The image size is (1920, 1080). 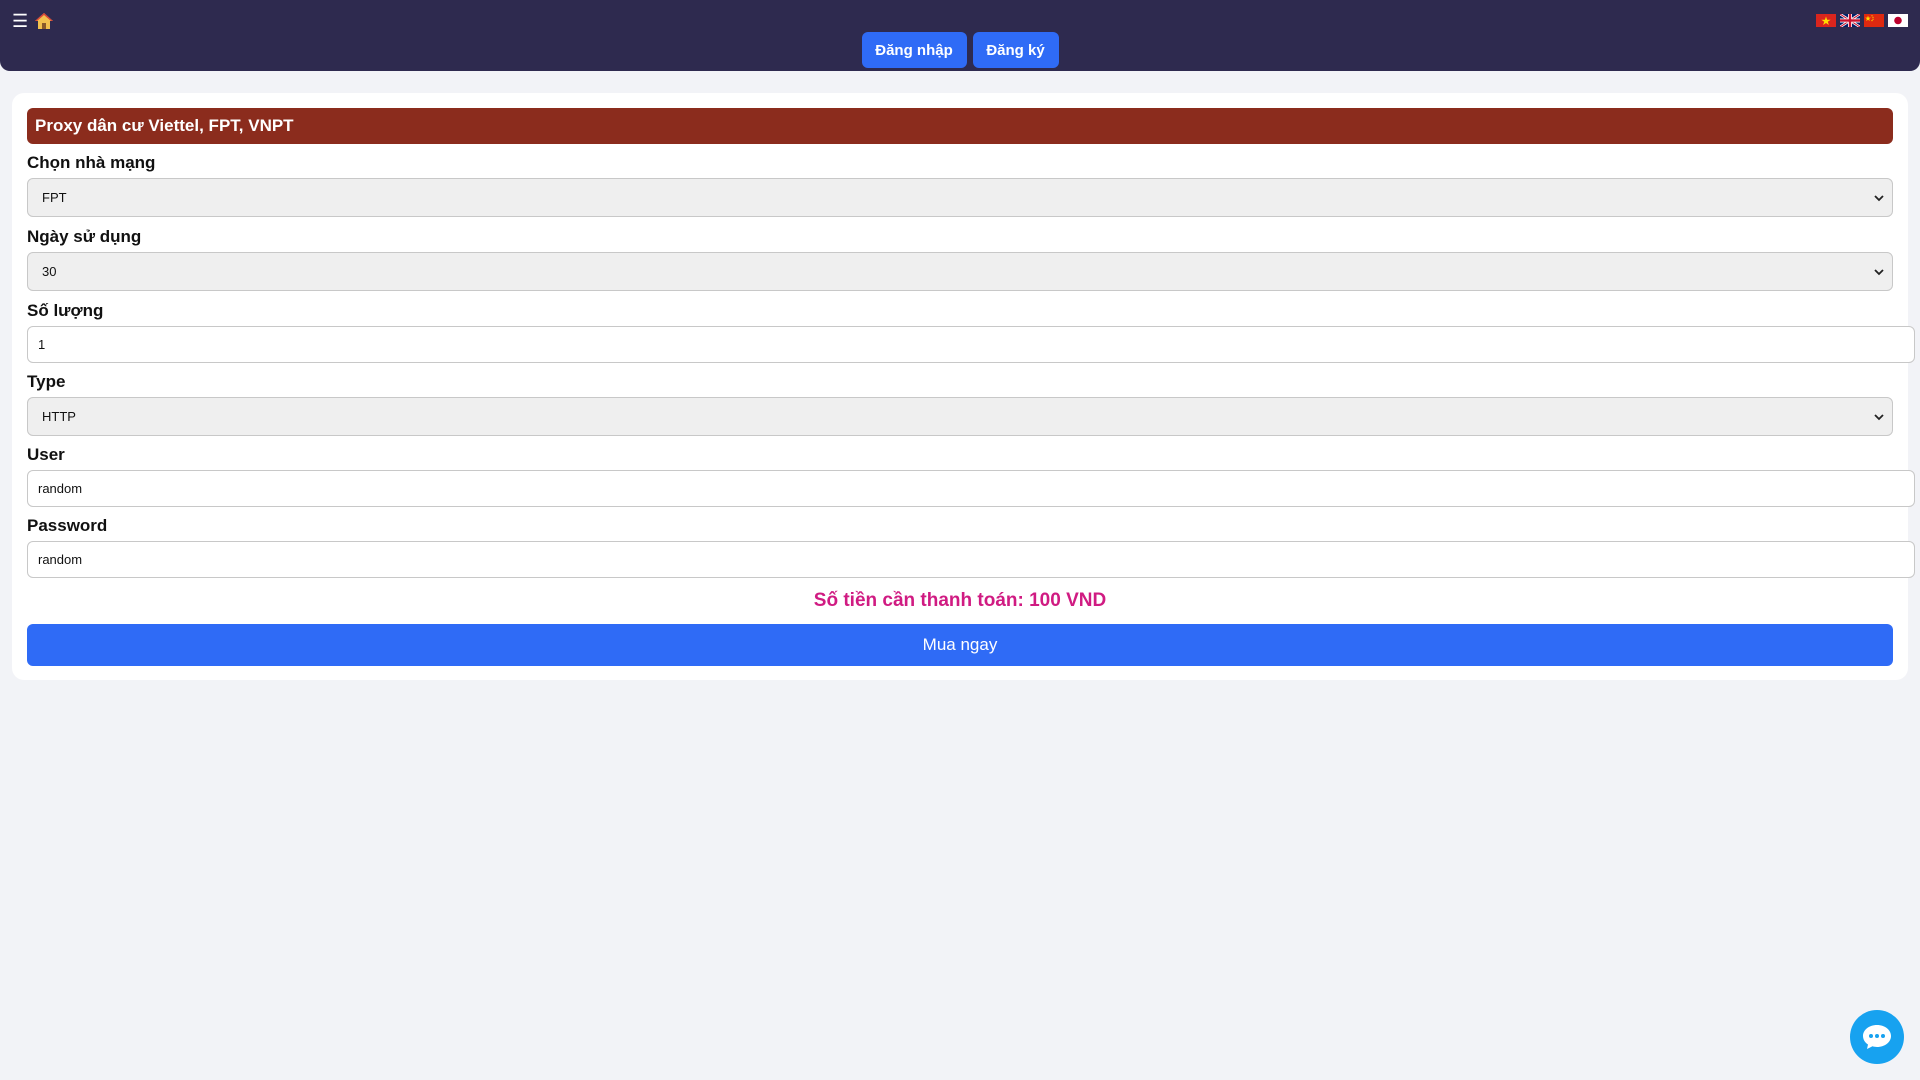 I want to click on top-left-controls: ☰, so click(x=33, y=21).